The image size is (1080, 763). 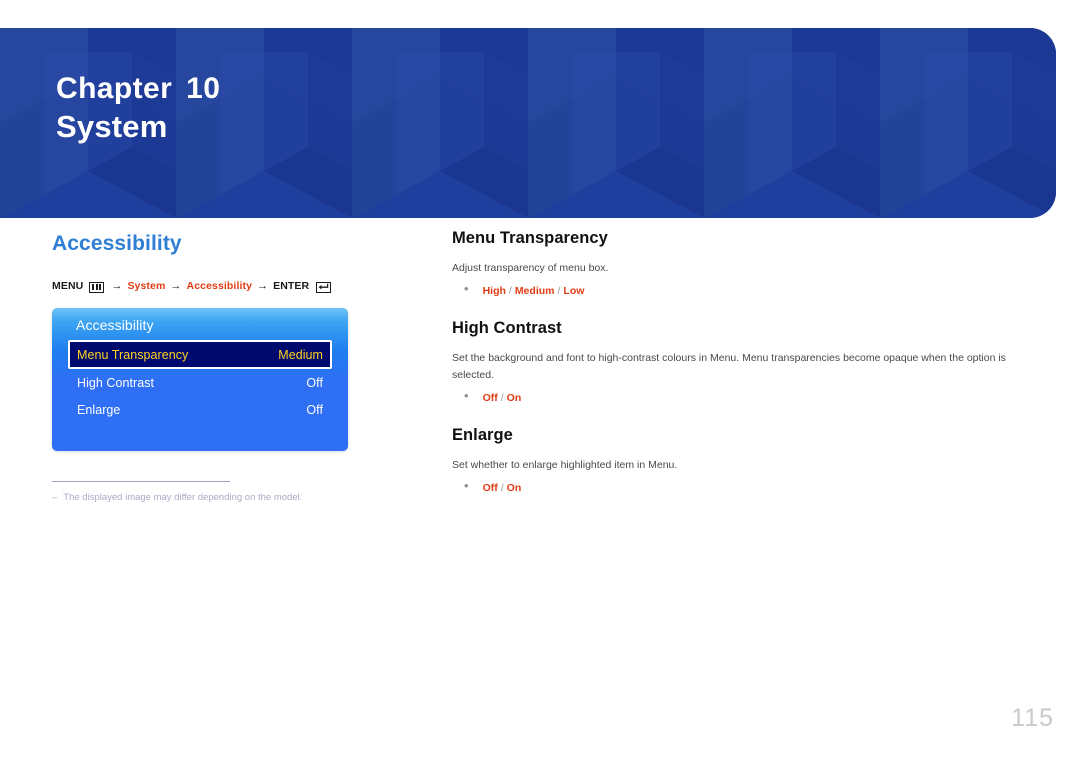 What do you see at coordinates (99, 409) in the screenshot?
I see `osd-row-label: Enlarge` at bounding box center [99, 409].